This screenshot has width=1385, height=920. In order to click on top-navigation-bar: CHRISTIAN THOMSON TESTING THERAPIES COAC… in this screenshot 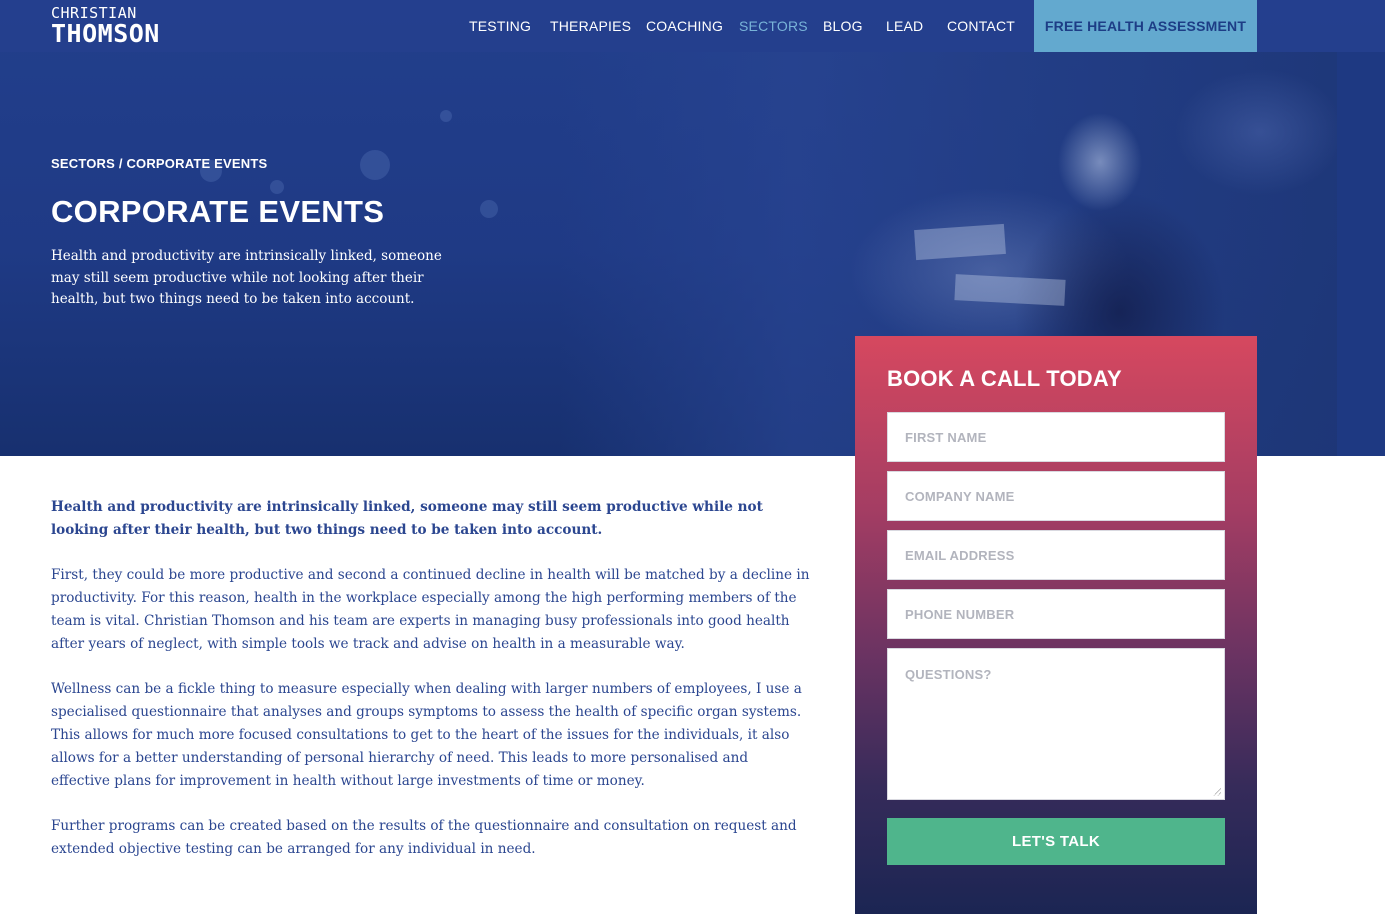, I will do `click(692, 26)`.